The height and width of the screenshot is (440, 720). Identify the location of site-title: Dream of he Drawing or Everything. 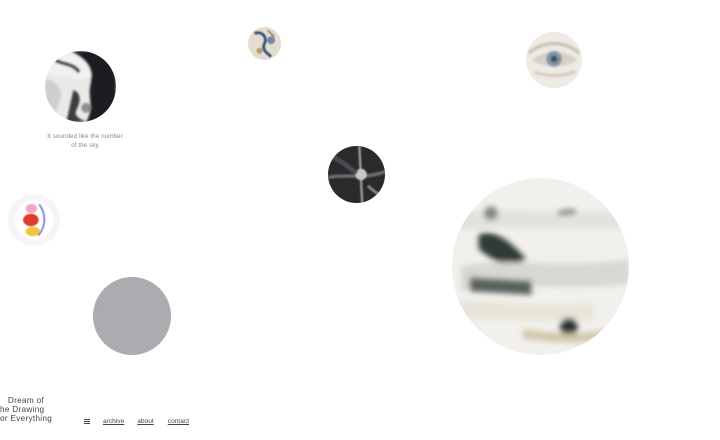
(26, 410).